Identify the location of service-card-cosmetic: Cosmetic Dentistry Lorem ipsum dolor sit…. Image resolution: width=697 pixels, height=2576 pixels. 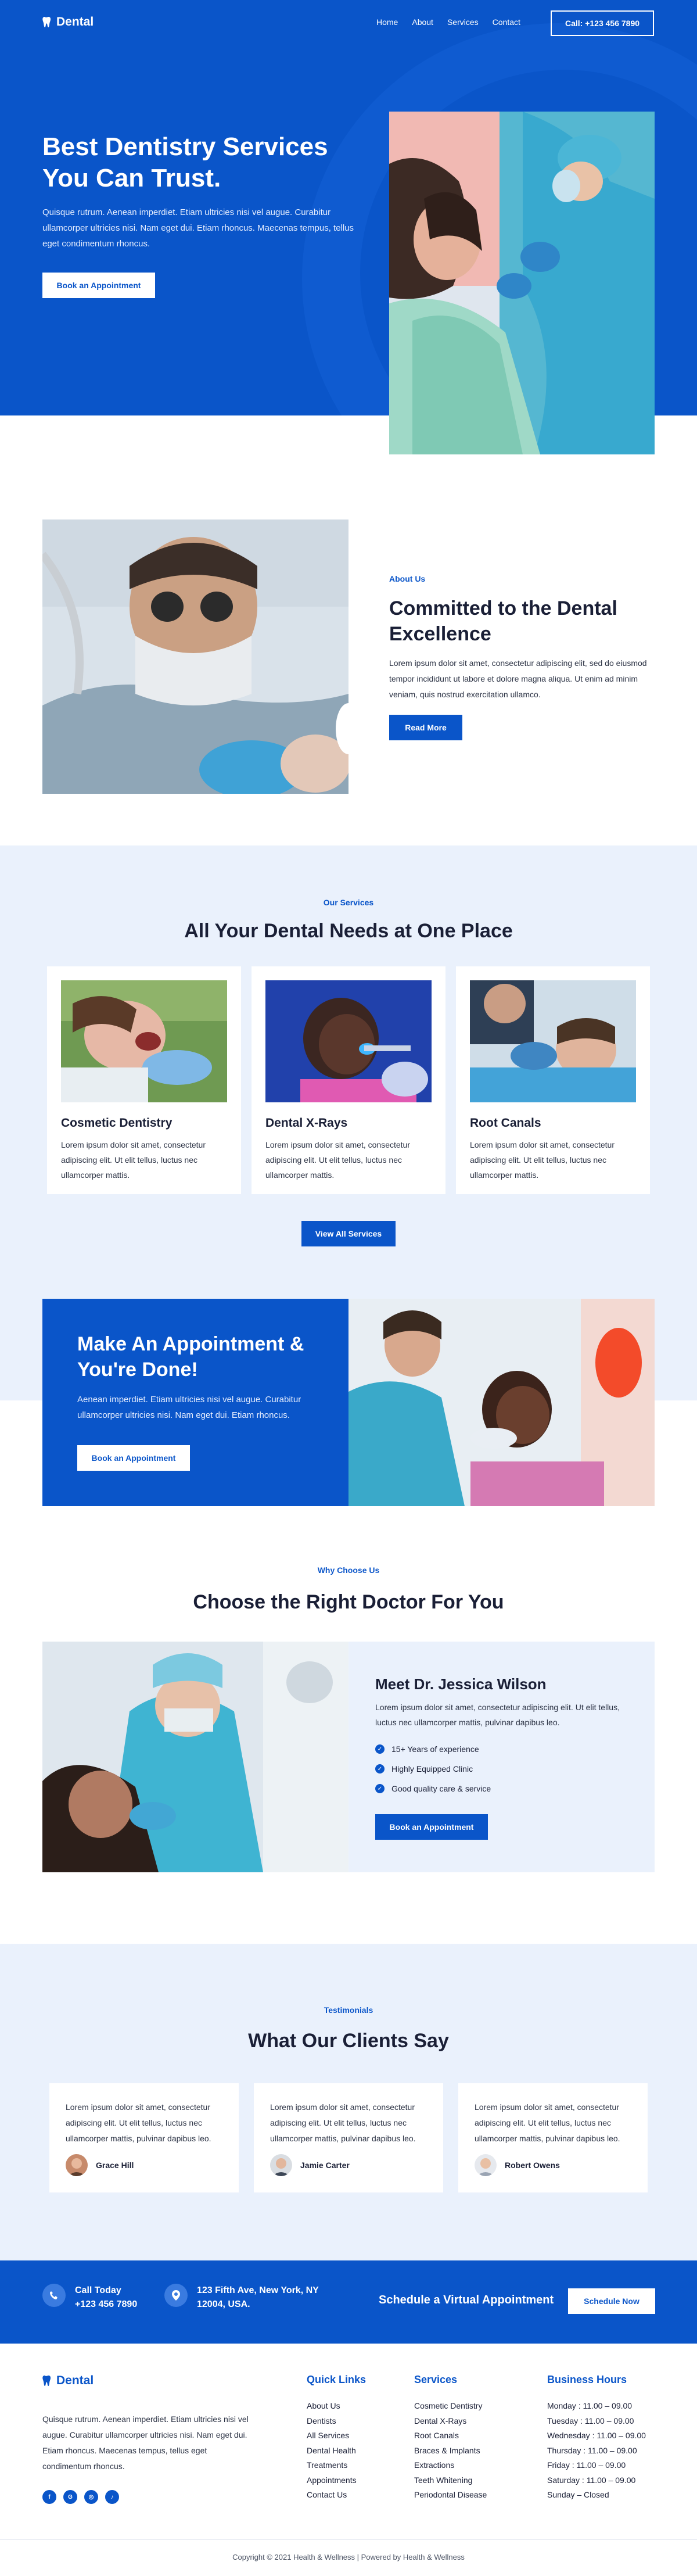
(144, 1080).